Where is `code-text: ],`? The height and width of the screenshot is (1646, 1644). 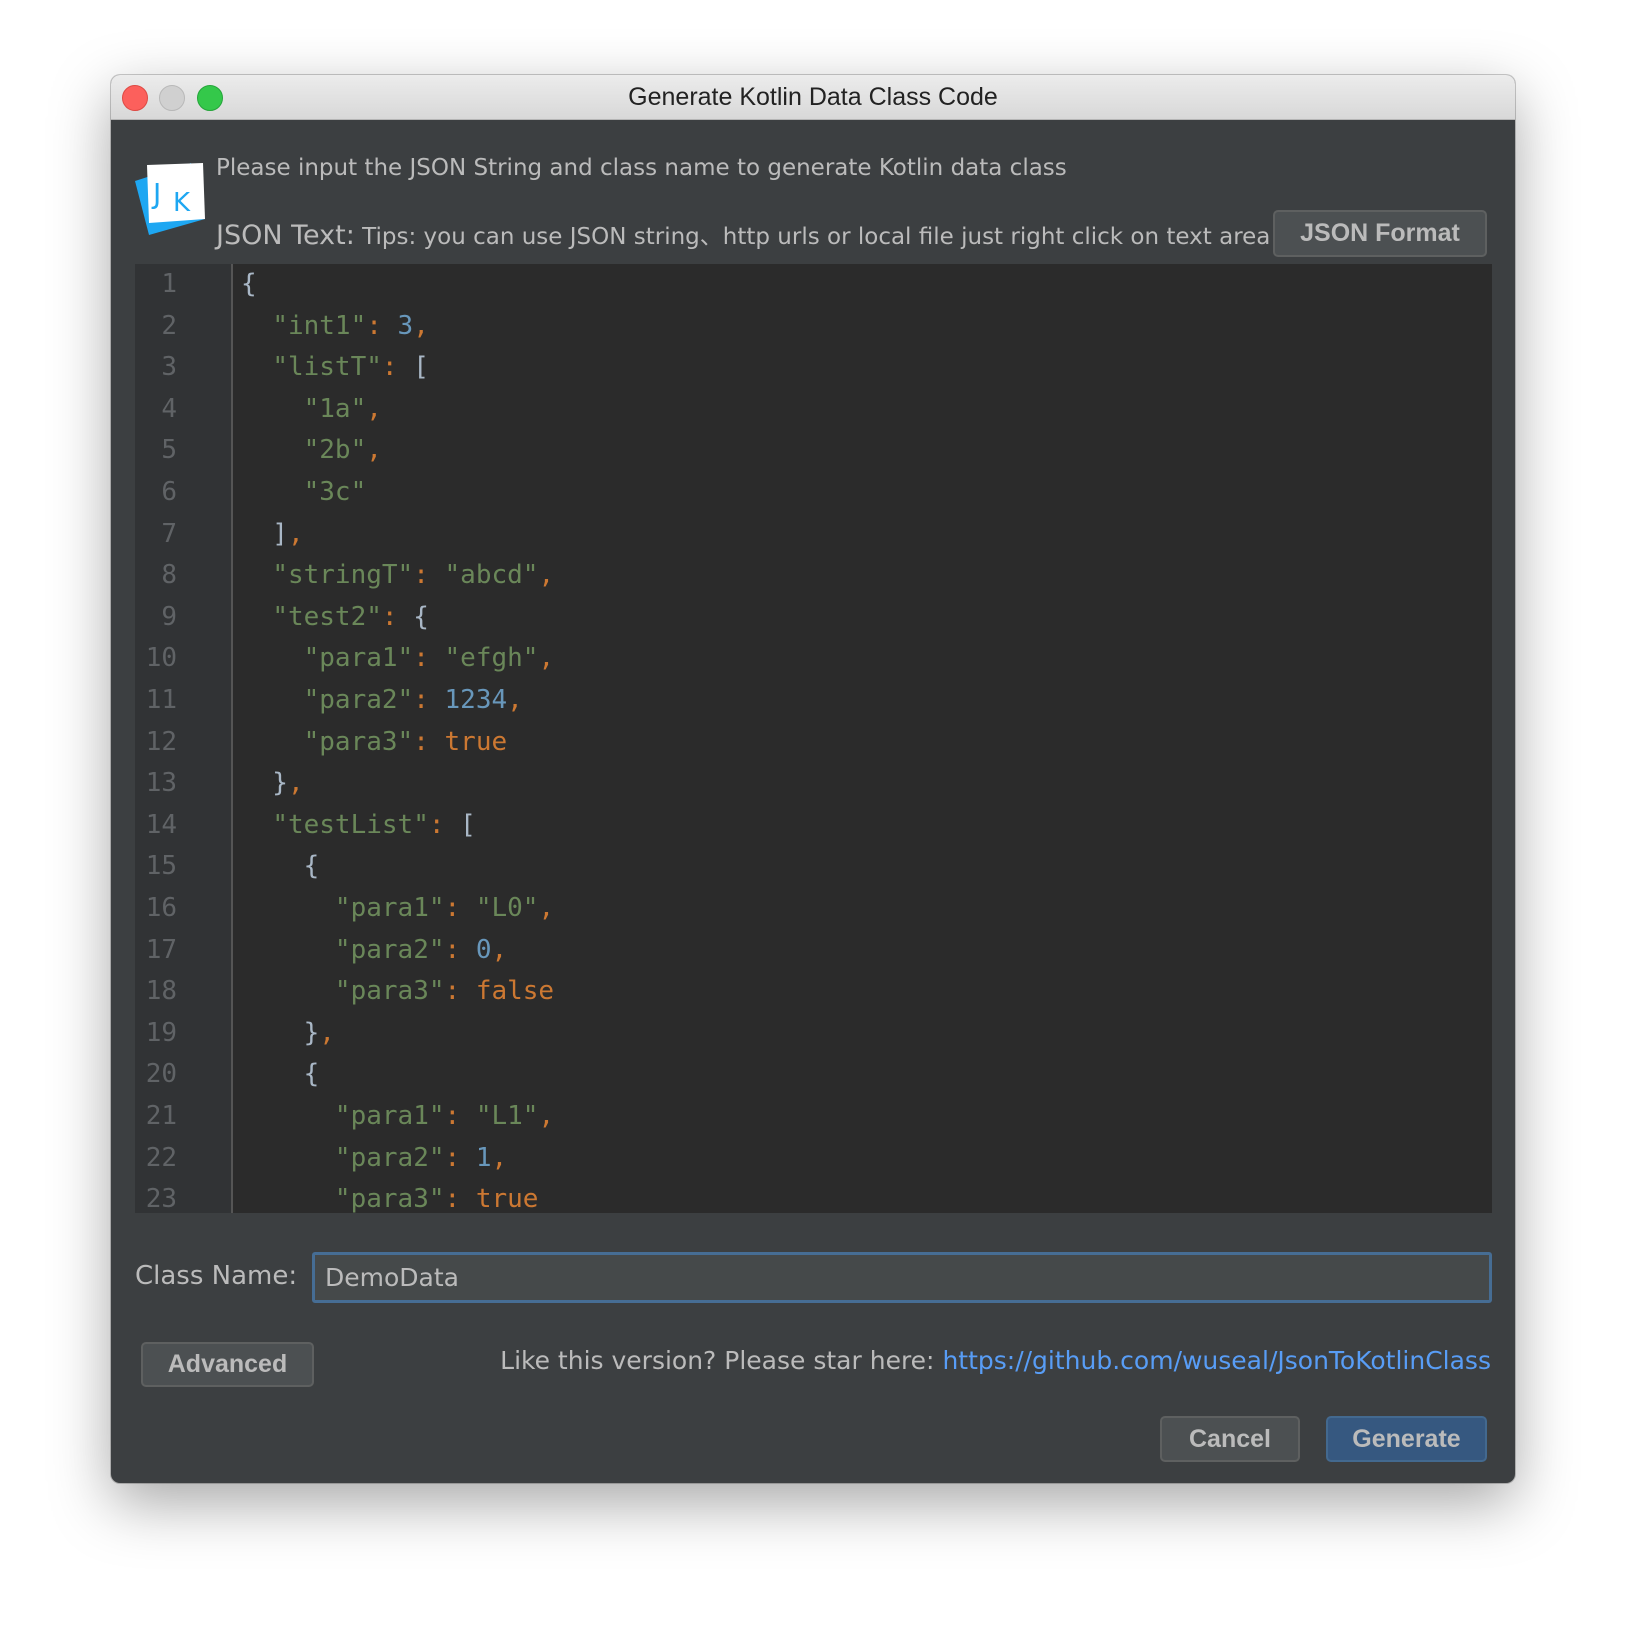
code-text: ], is located at coordinates (272, 535).